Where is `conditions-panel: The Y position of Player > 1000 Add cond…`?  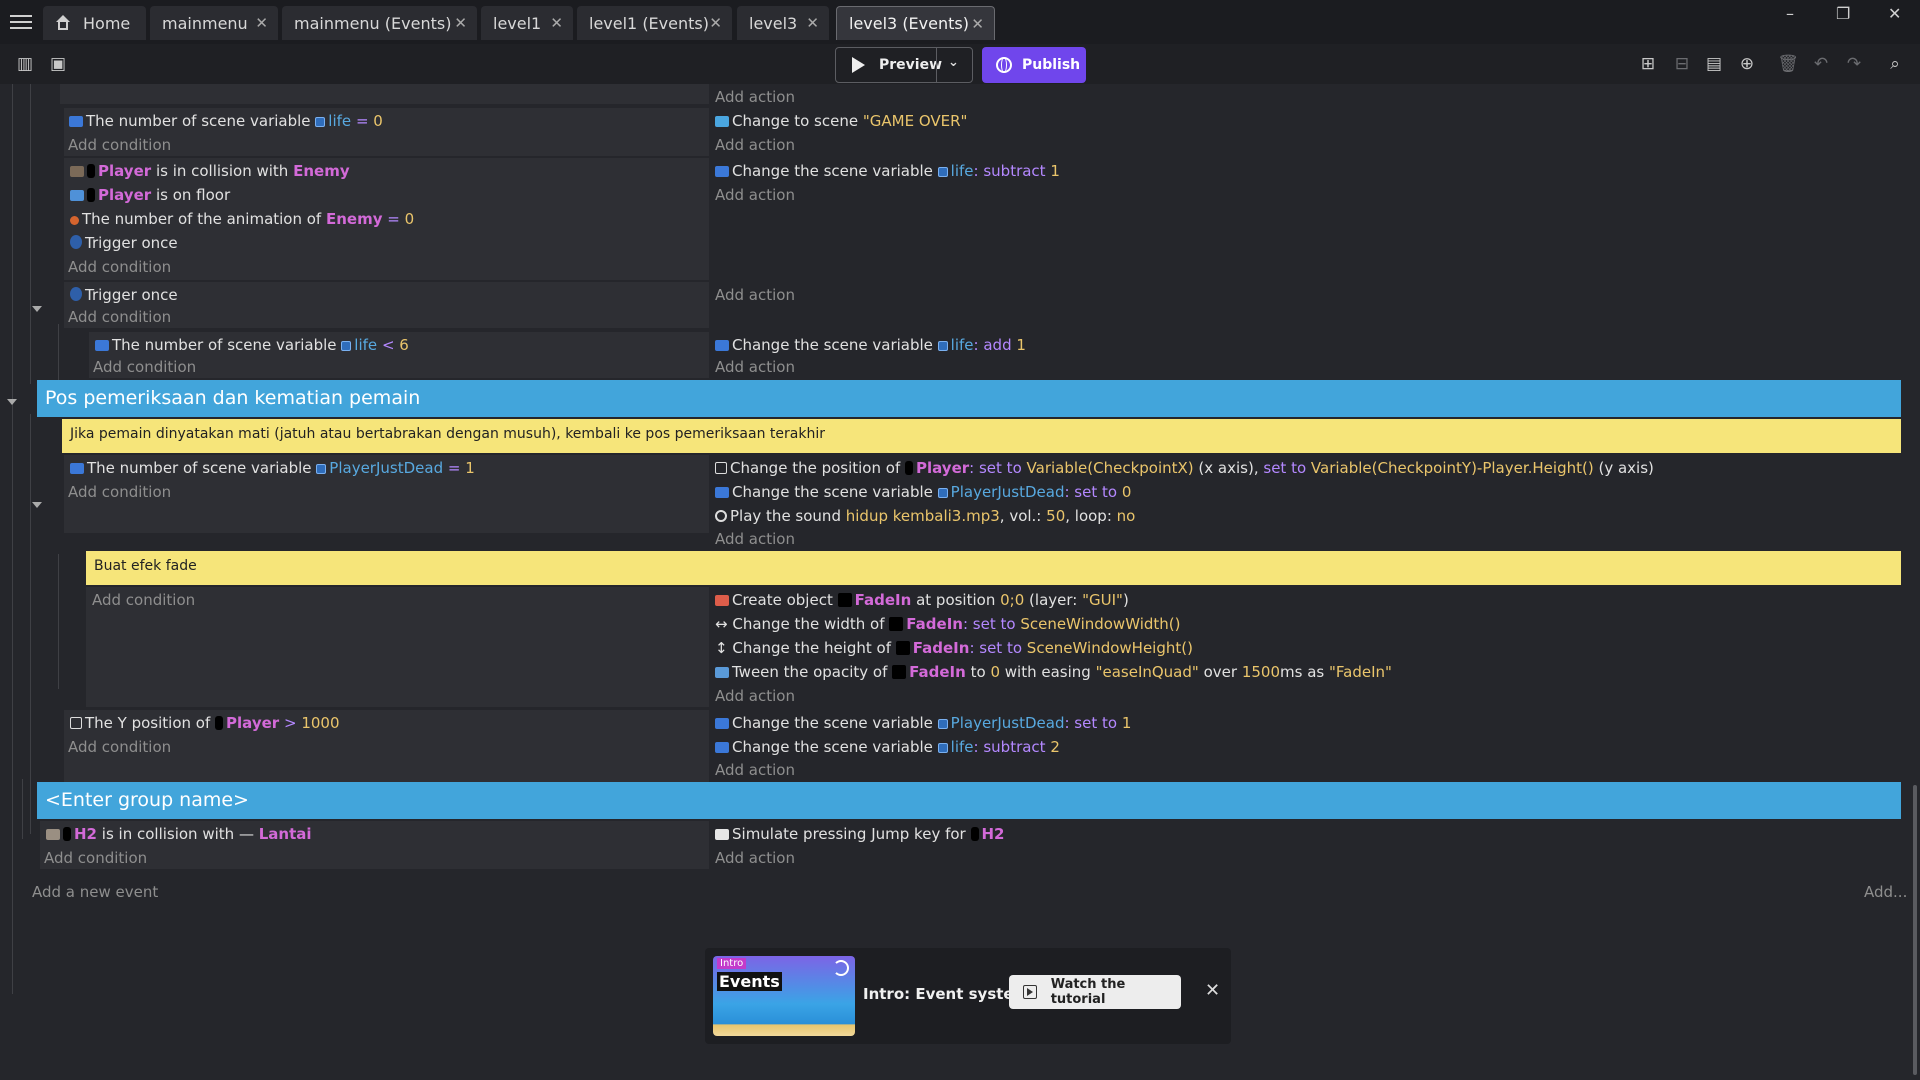 conditions-panel: The Y position of Player > 1000 Add cond… is located at coordinates (386, 746).